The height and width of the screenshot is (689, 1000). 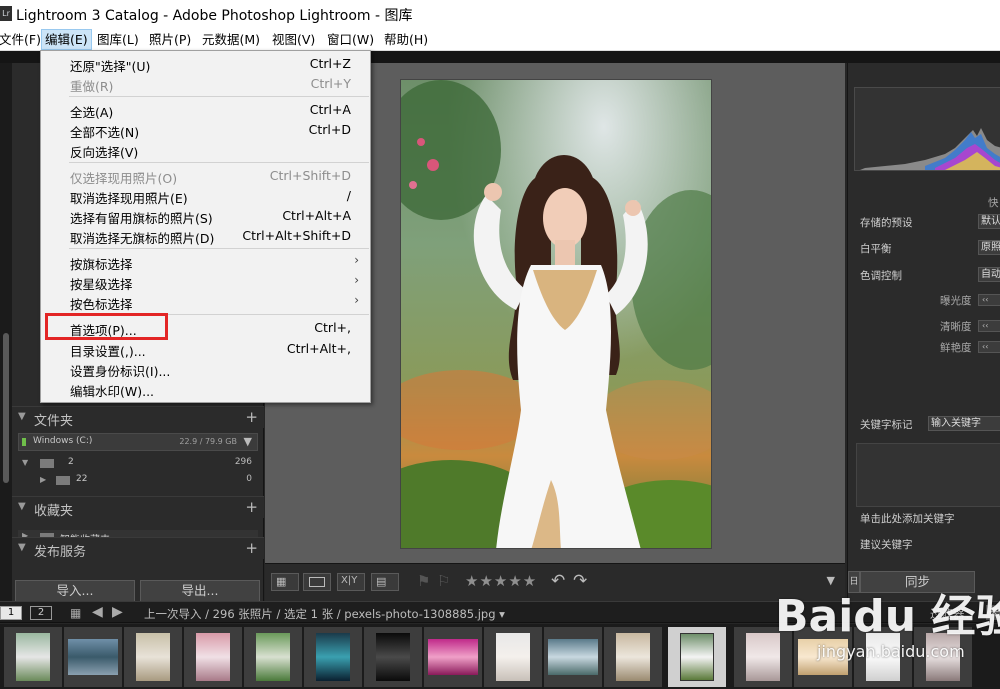 What do you see at coordinates (231, 39) in the screenshot?
I see `menu-metadata: 元数据(M)` at bounding box center [231, 39].